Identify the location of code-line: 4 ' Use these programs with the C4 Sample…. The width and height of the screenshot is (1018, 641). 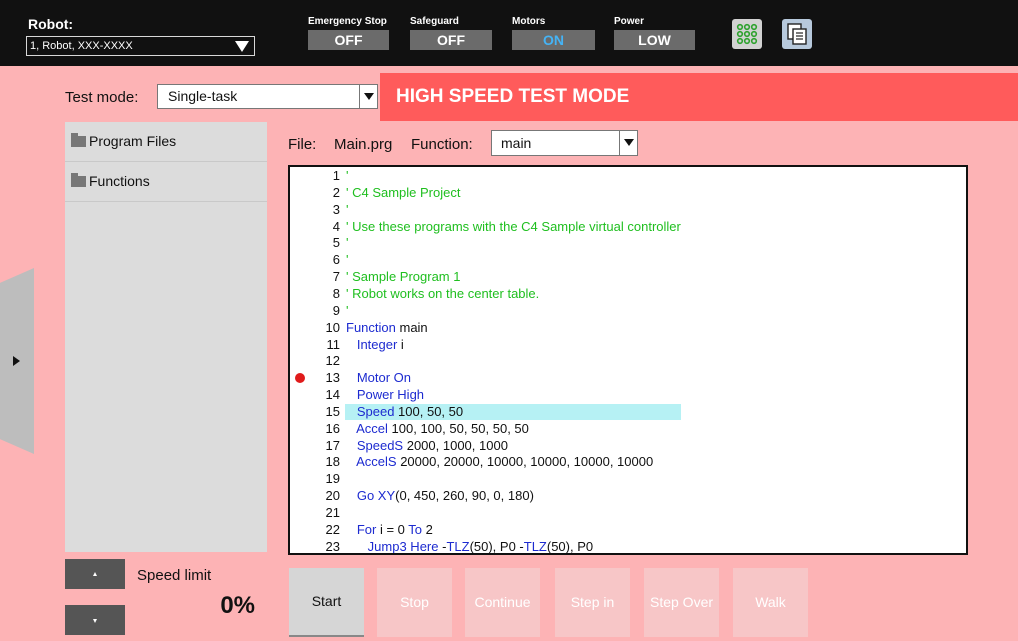
(628, 227).